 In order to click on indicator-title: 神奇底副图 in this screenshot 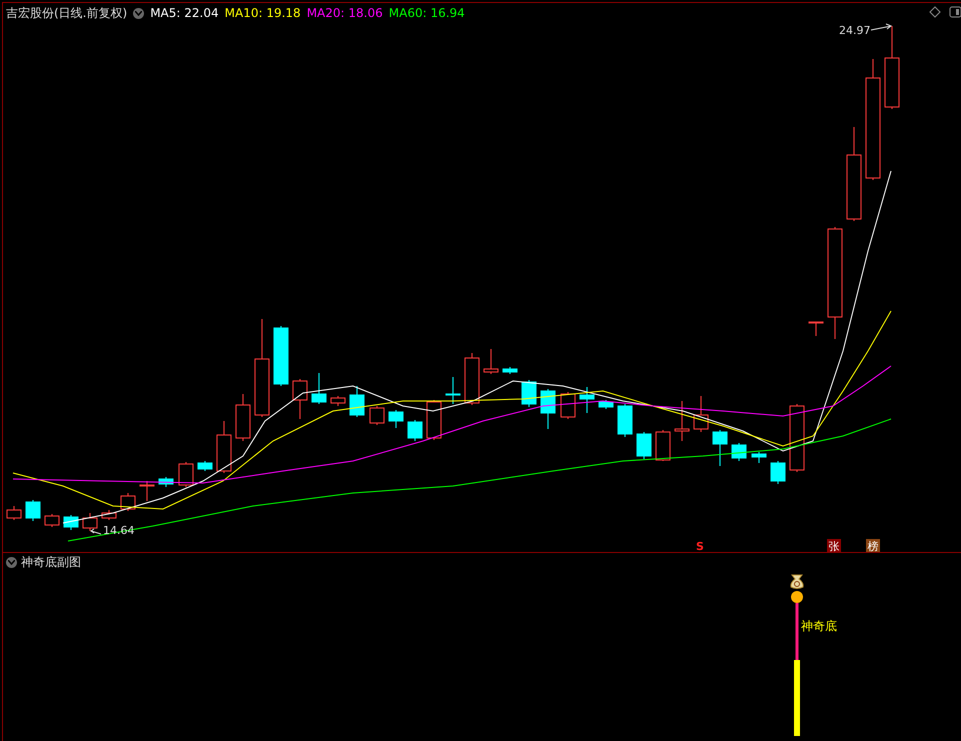, I will do `click(51, 562)`.